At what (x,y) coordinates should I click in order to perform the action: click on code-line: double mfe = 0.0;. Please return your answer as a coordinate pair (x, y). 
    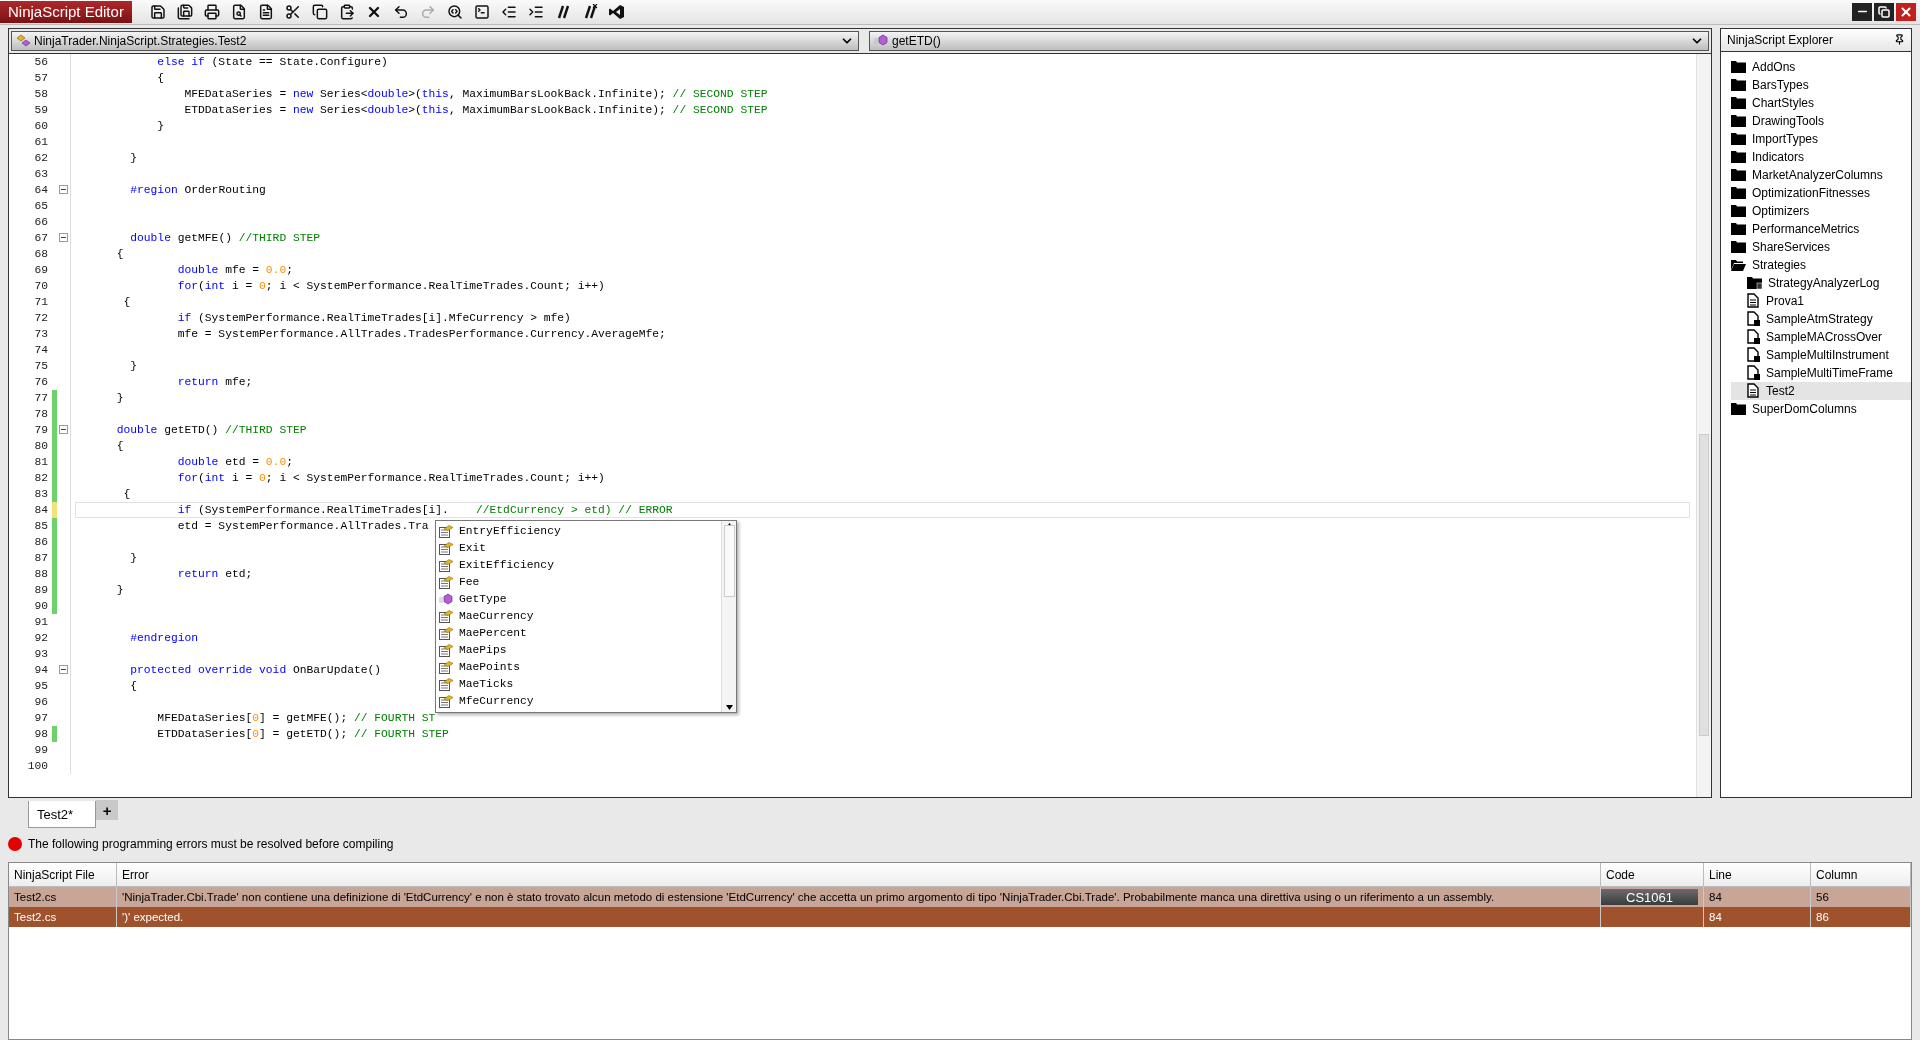
    Looking at the image, I should click on (234, 269).